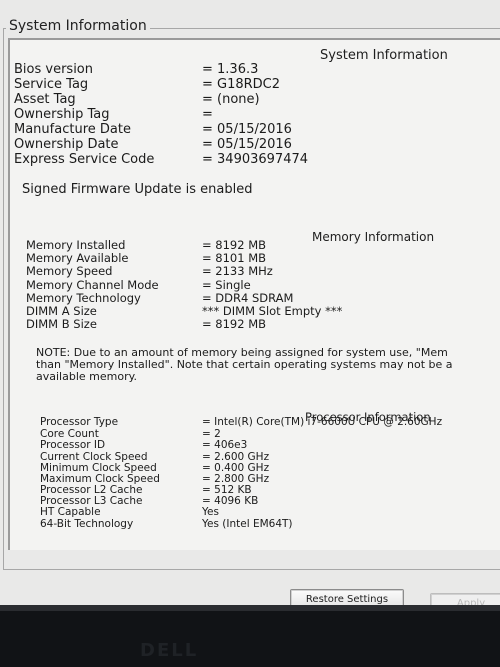  What do you see at coordinates (76, 245) in the screenshot?
I see `mem-label: Memory Installed` at bounding box center [76, 245].